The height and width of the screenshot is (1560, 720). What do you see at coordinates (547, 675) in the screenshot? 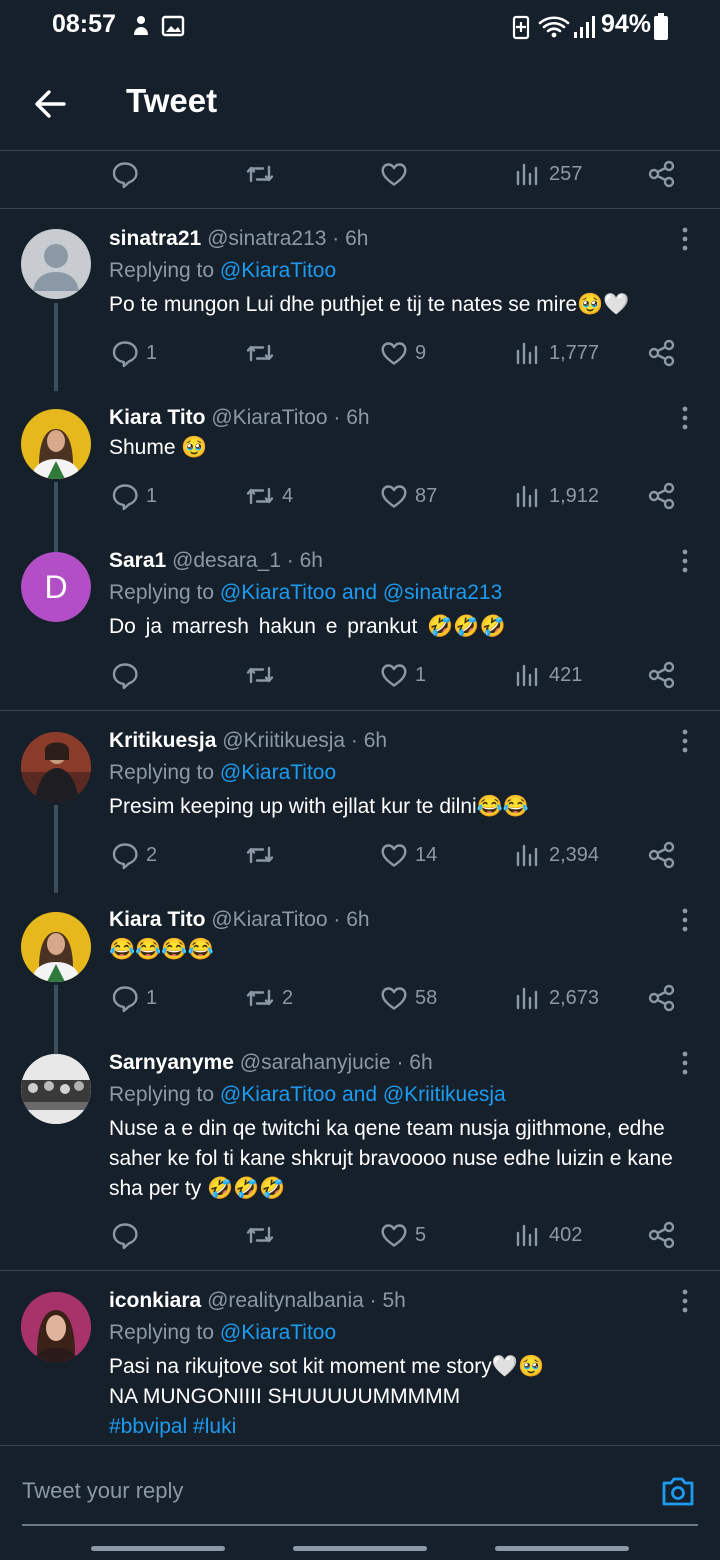
I see `views-button: 421` at bounding box center [547, 675].